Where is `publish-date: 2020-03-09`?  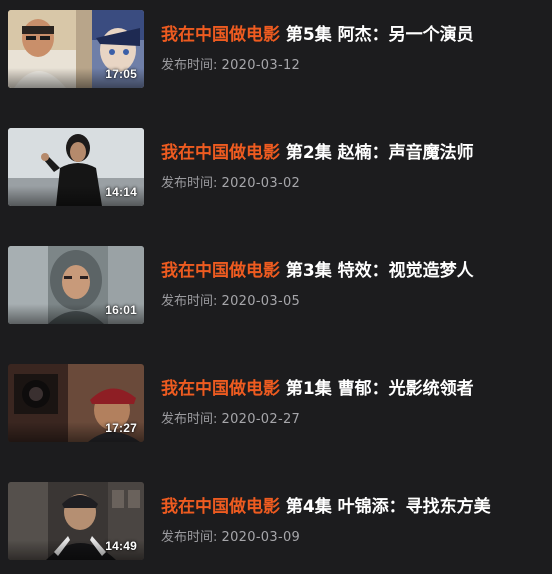
publish-date: 2020-03-09 is located at coordinates (261, 537).